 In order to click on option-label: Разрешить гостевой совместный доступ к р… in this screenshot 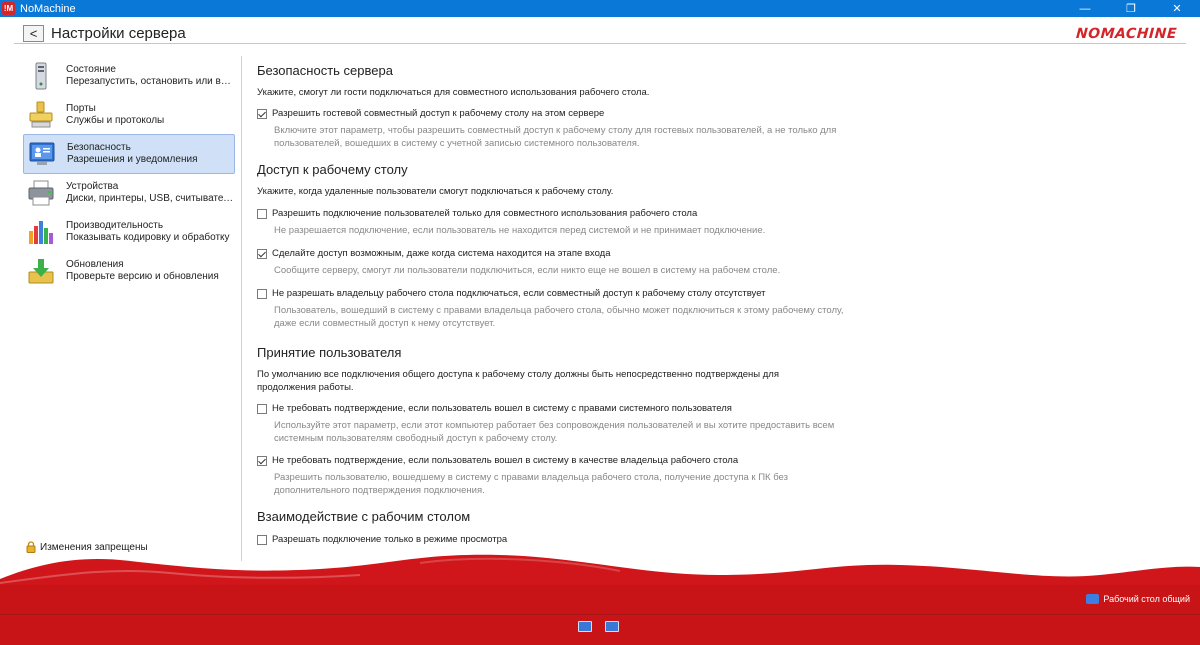, I will do `click(438, 113)`.